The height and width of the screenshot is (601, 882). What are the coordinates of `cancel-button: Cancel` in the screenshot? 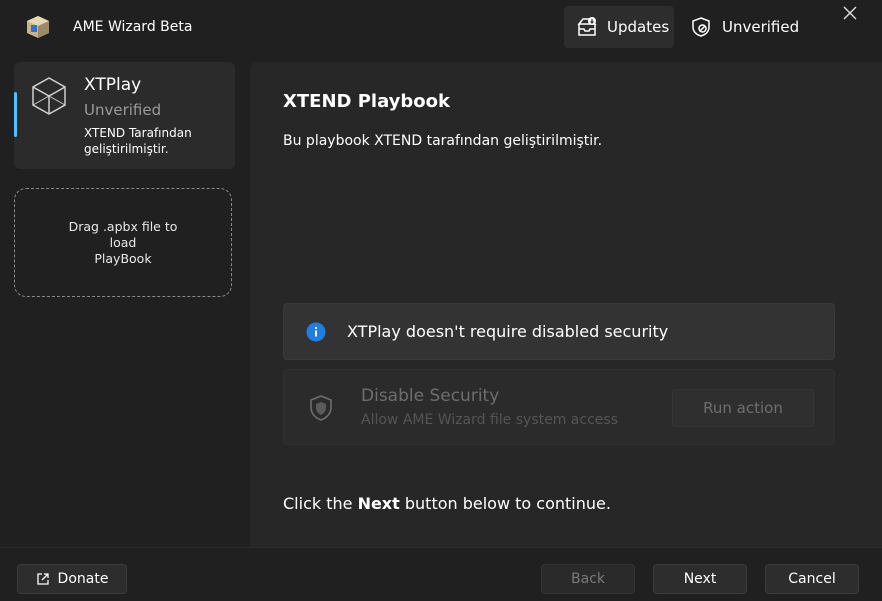 It's located at (812, 579).